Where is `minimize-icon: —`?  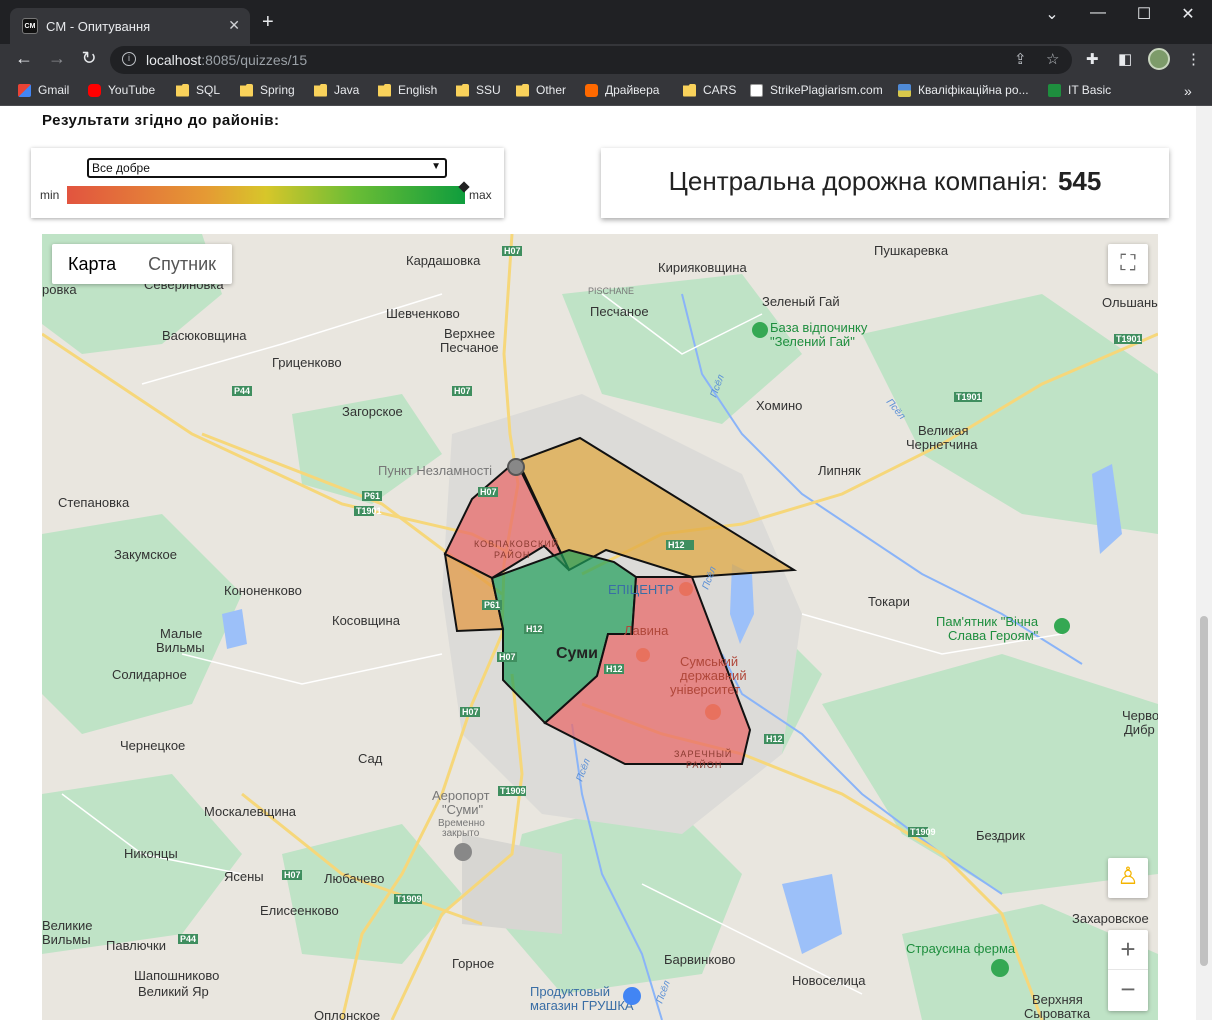
minimize-icon: — is located at coordinates (1098, 13).